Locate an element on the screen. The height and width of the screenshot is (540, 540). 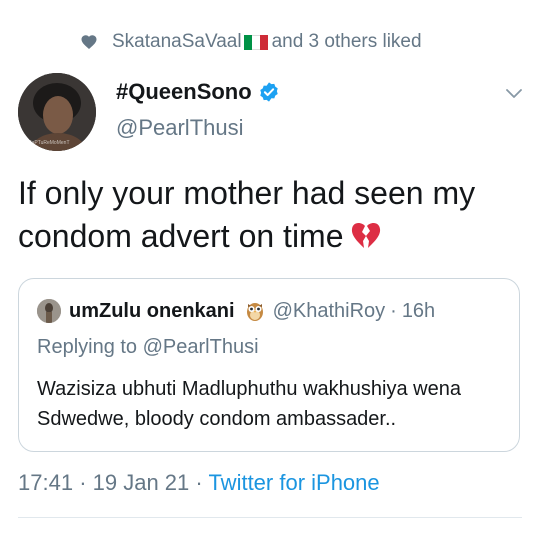
broken-heart-icon is located at coordinates (365, 235).